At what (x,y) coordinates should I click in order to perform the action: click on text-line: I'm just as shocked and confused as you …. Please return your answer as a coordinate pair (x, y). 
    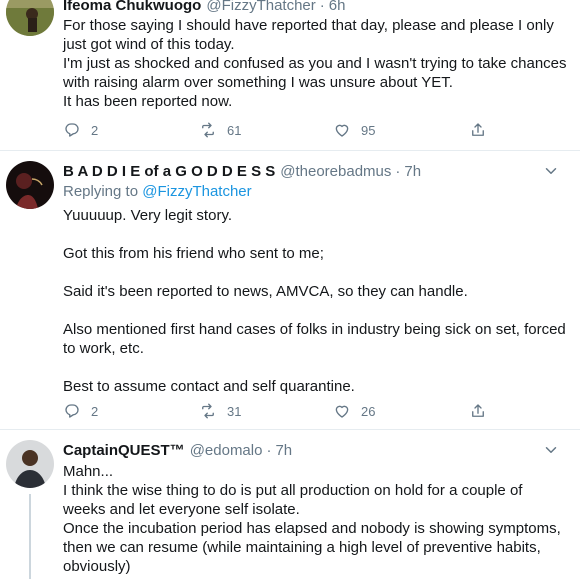
    Looking at the image, I should click on (315, 63).